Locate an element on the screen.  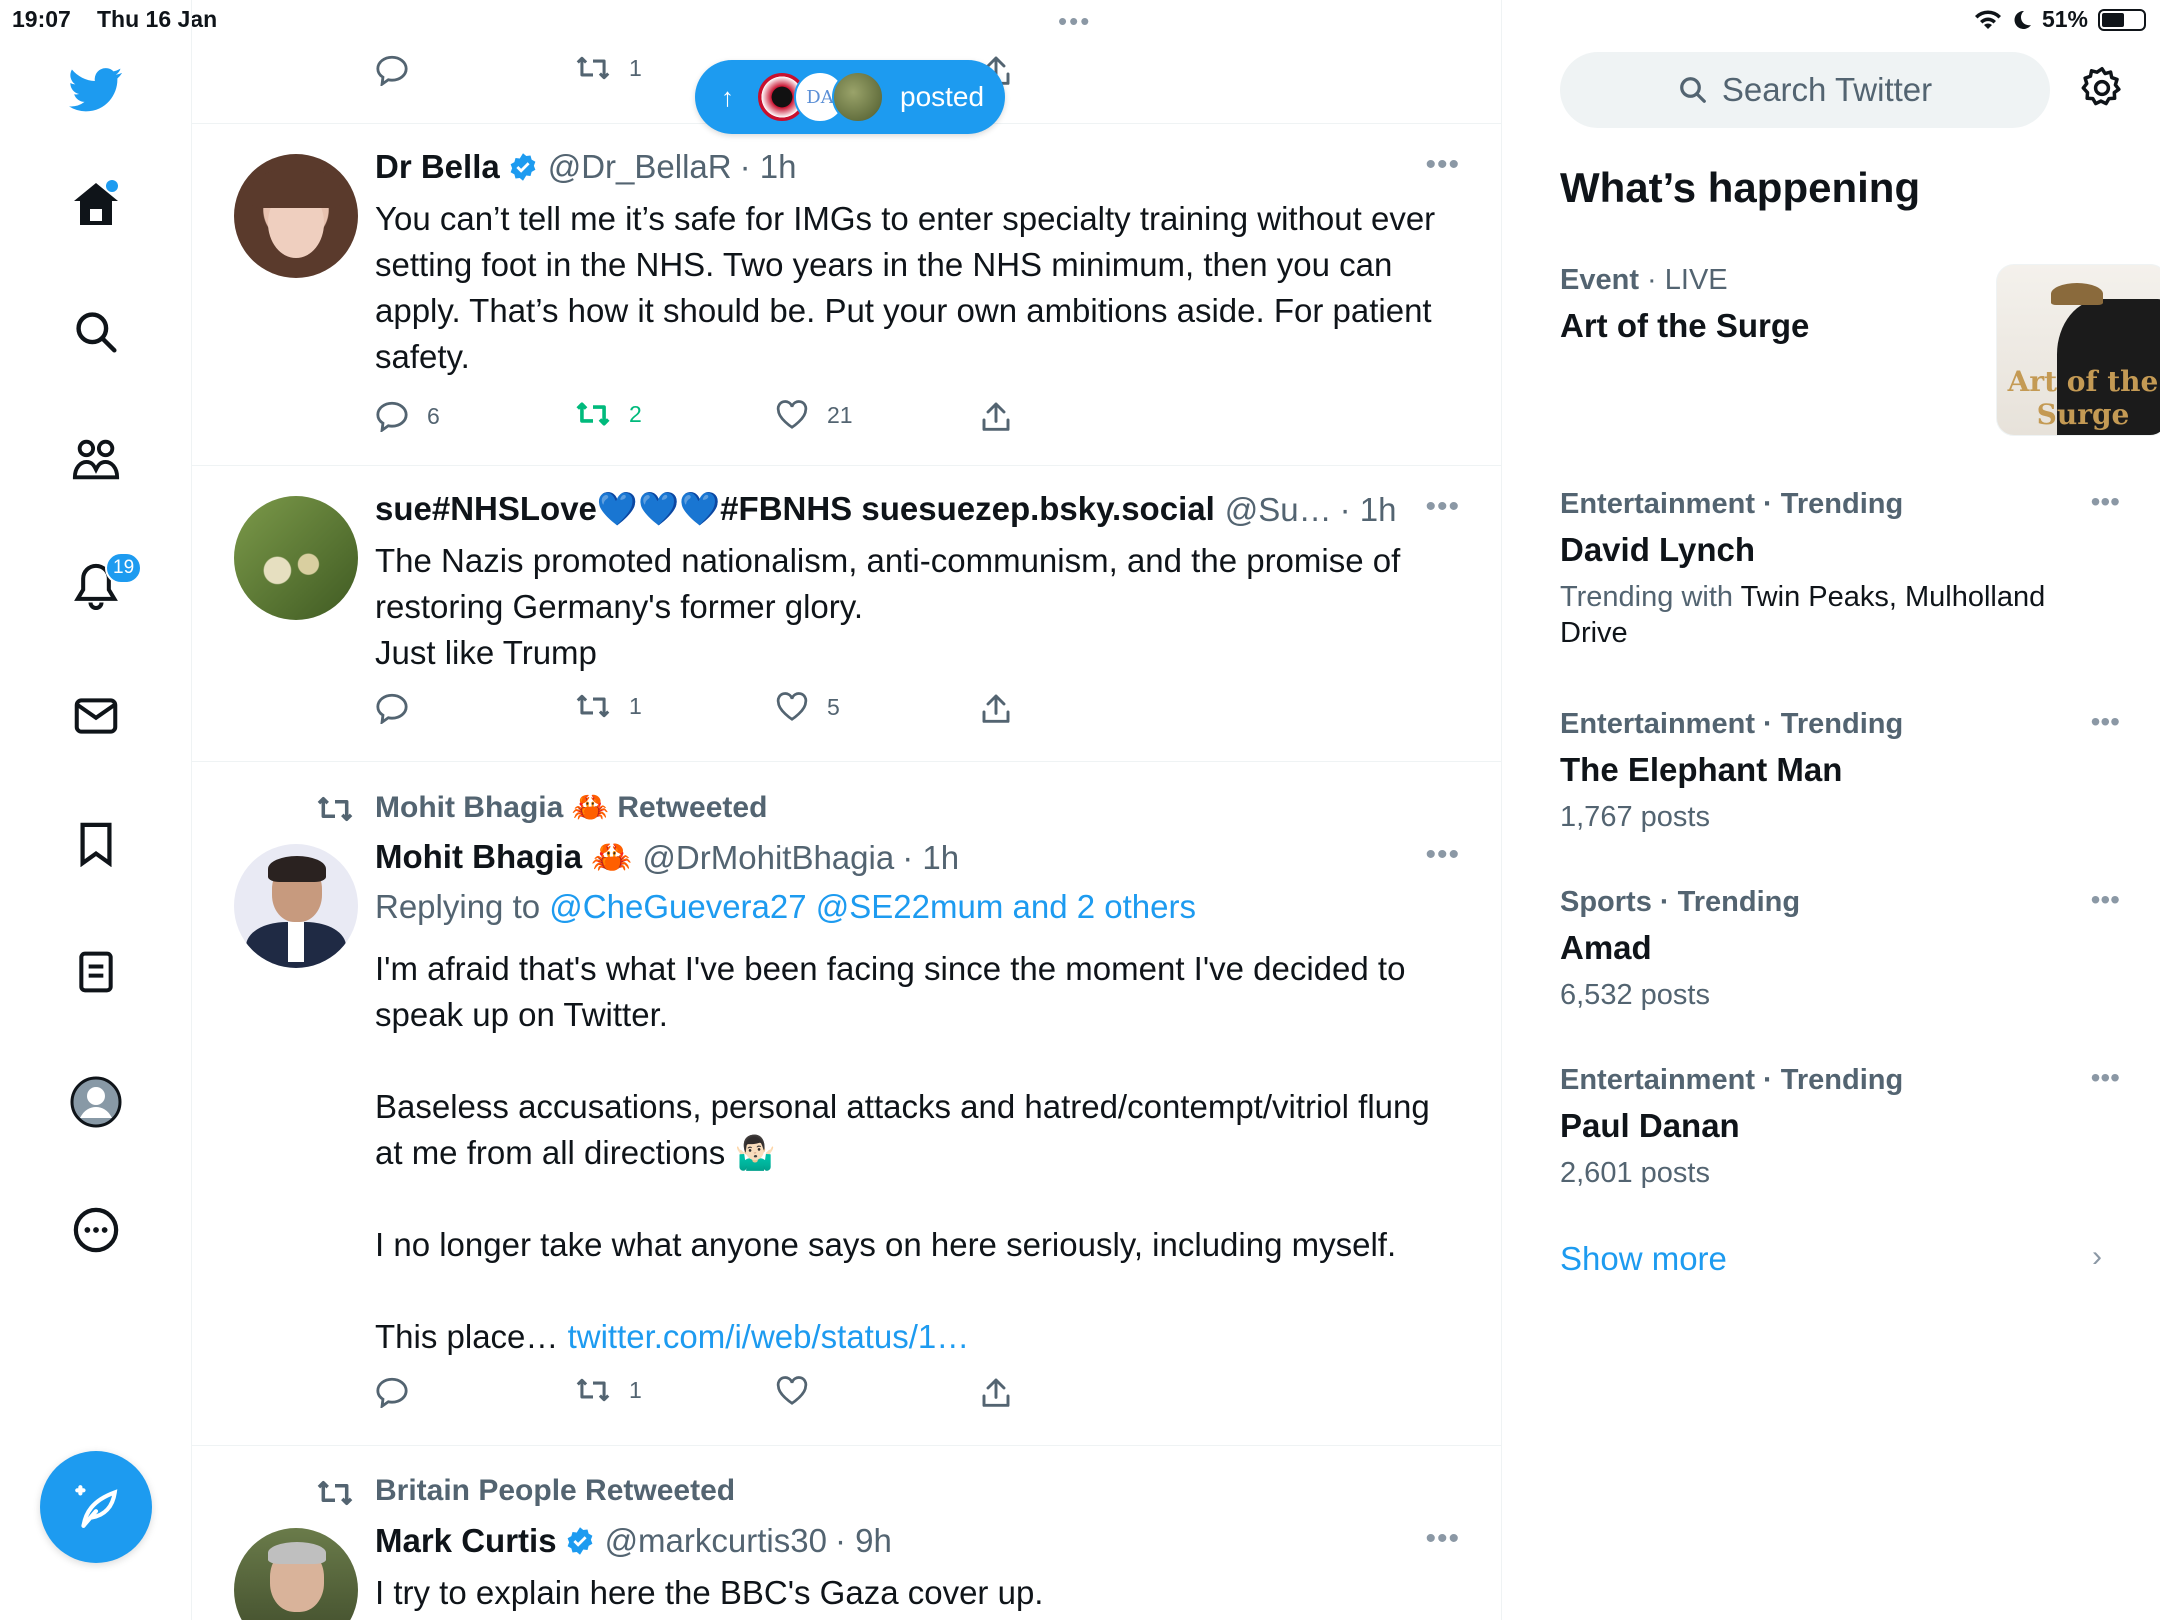
nav-bookmarks is located at coordinates (96, 844).